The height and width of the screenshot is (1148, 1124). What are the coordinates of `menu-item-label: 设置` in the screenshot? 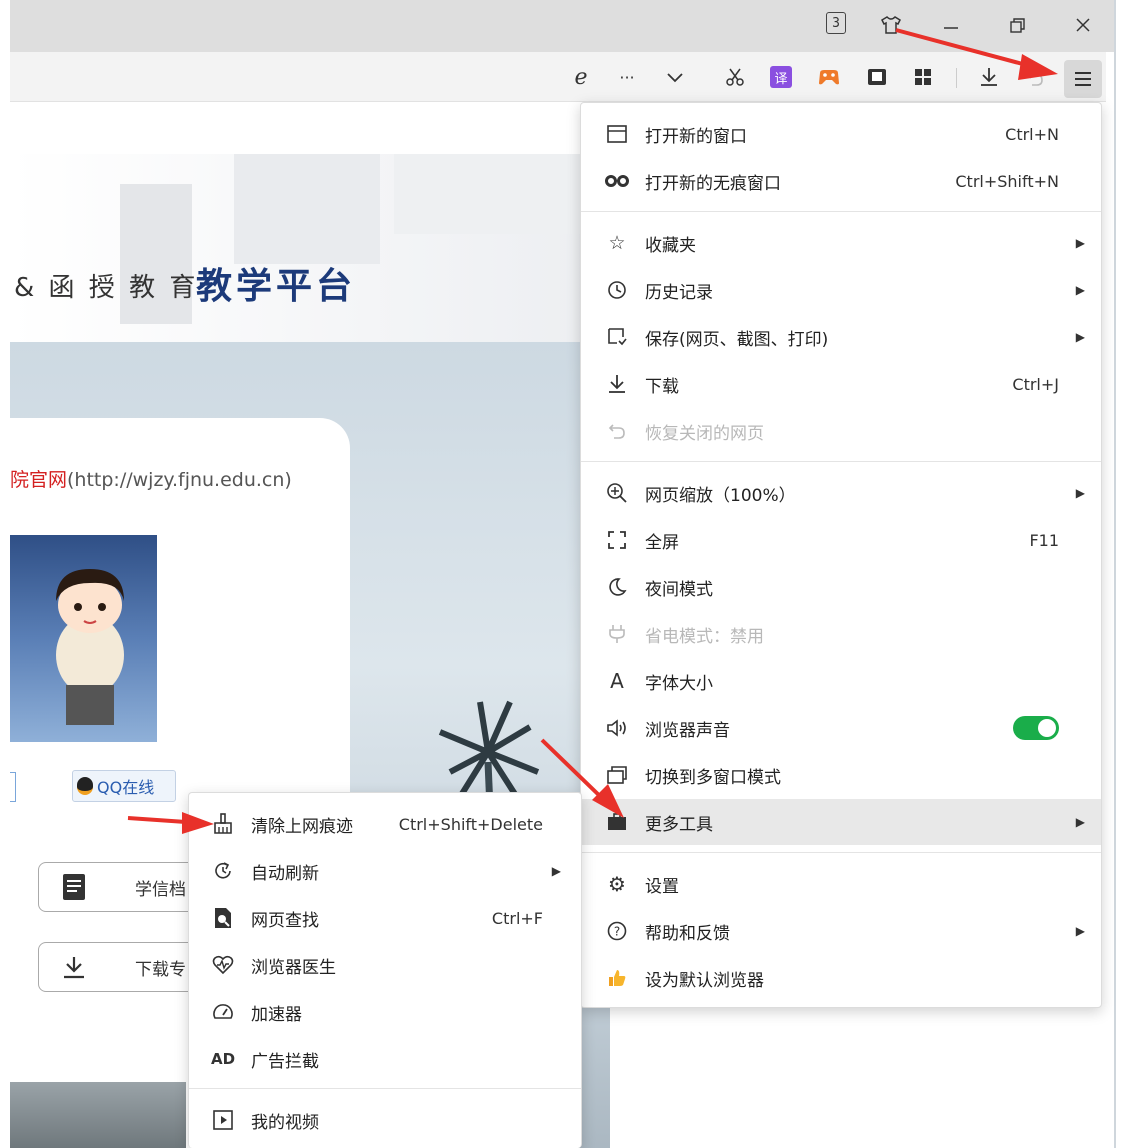 It's located at (662, 886).